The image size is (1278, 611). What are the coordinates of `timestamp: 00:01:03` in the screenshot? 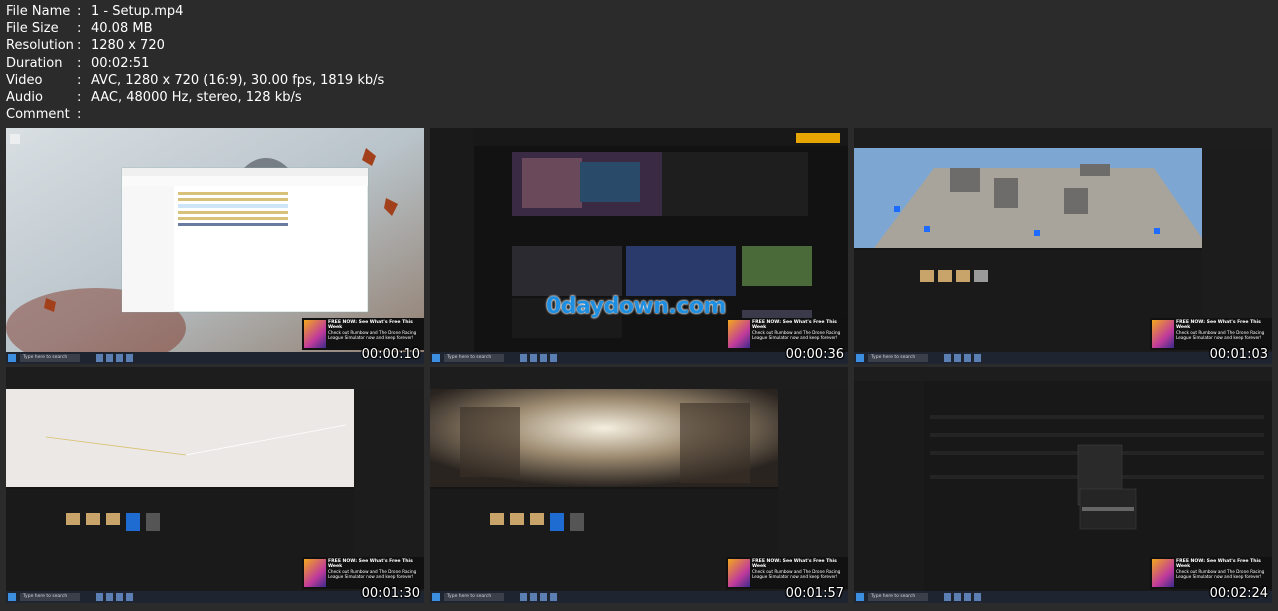 It's located at (1238, 354).